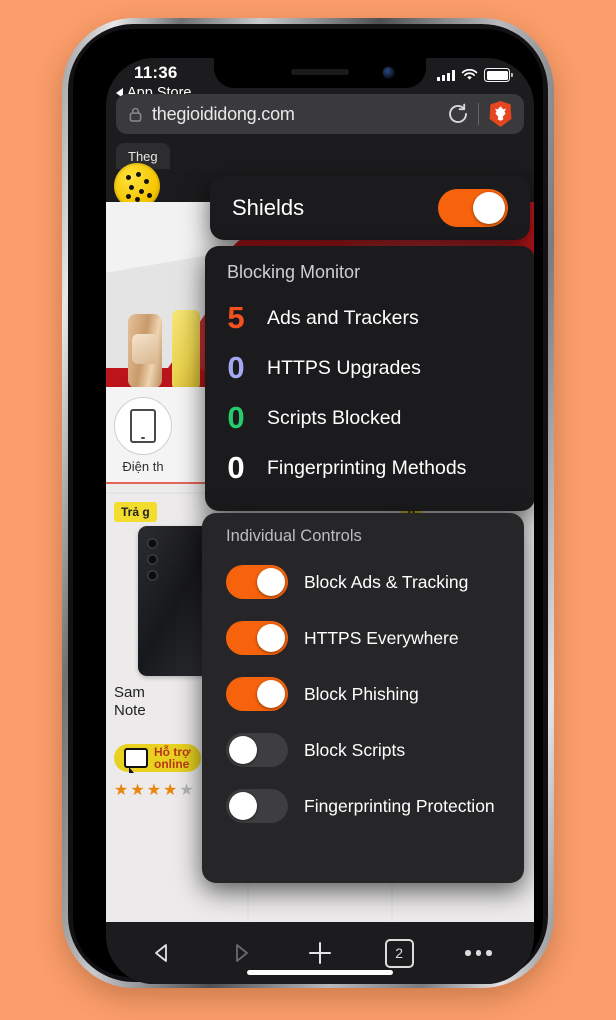  I want to click on control-row-https: HTTPS Everywhere, so click(363, 638).